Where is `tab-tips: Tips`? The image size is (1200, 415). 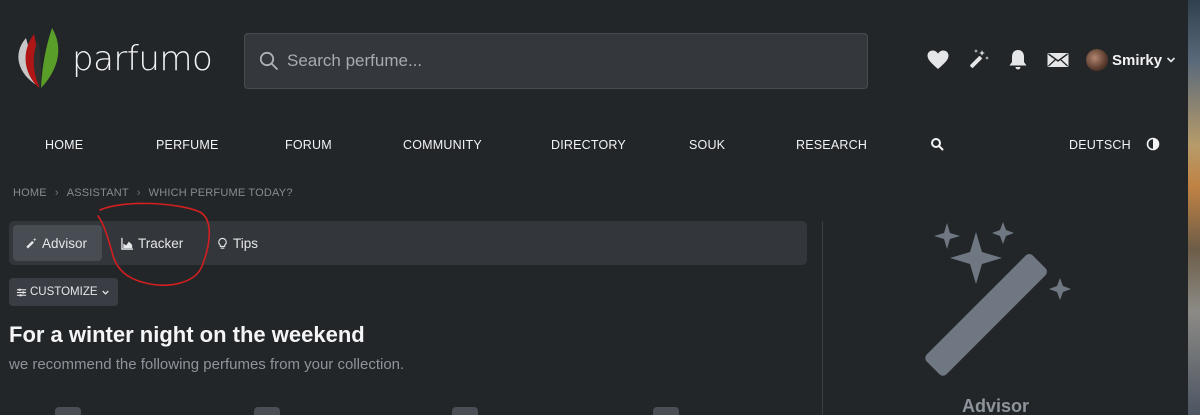 tab-tips: Tips is located at coordinates (237, 243).